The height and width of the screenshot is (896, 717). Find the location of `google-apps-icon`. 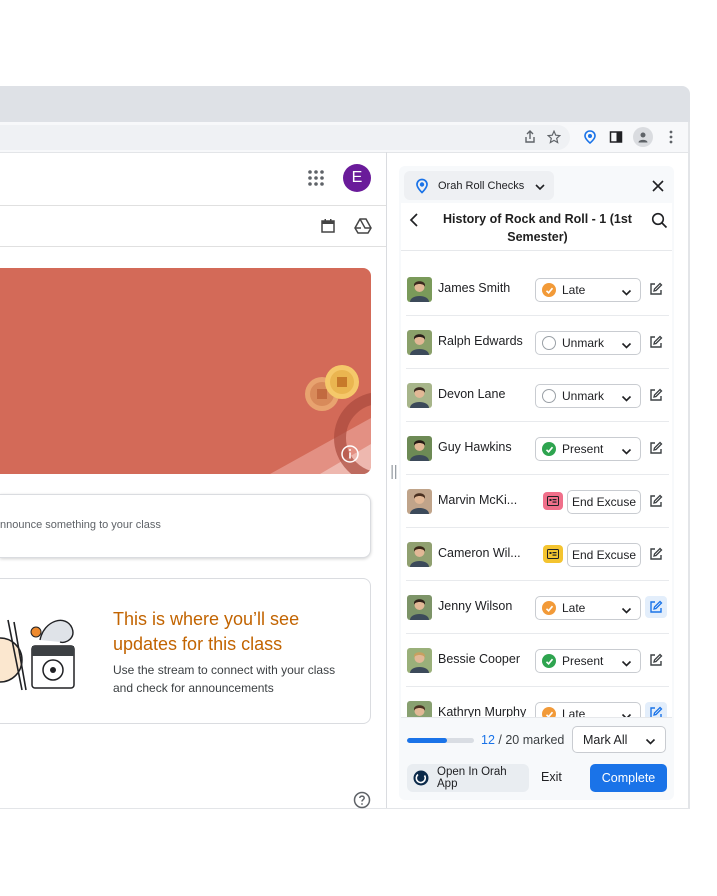

google-apps-icon is located at coordinates (316, 178).